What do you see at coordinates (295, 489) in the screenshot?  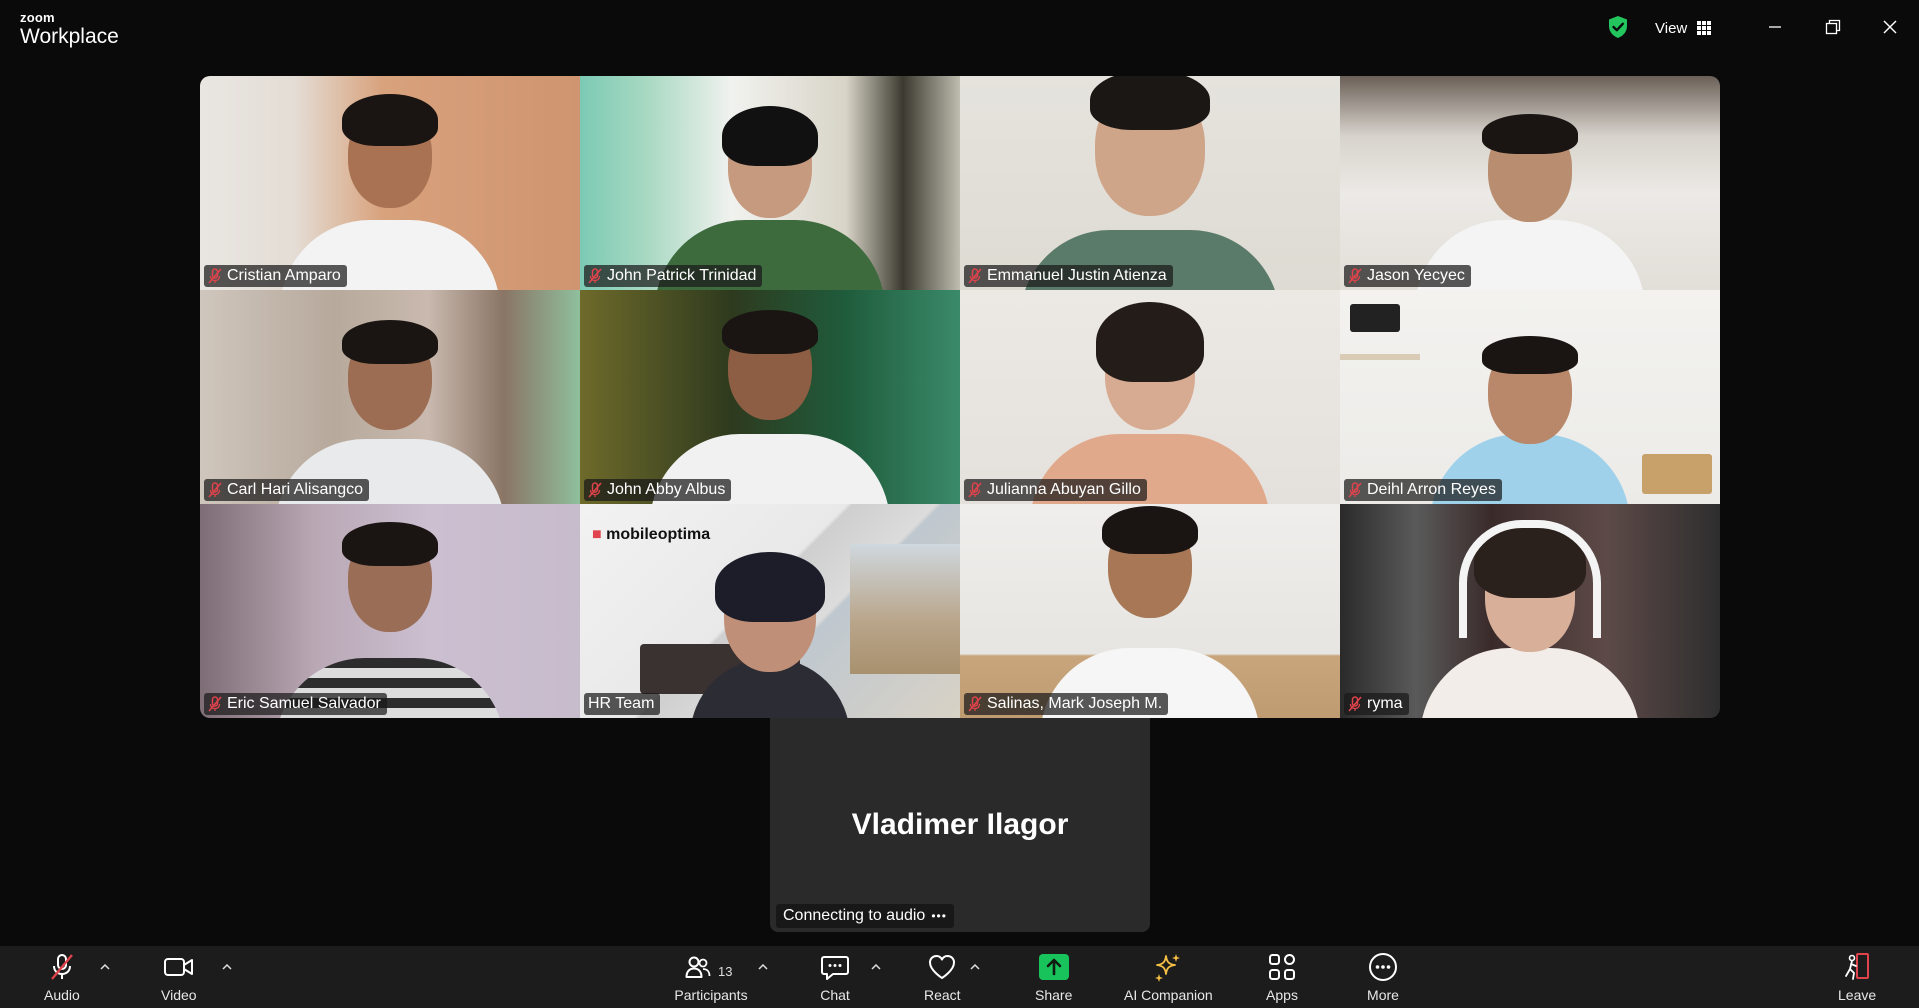 I see `participant-name: Carl Hari Alisangco` at bounding box center [295, 489].